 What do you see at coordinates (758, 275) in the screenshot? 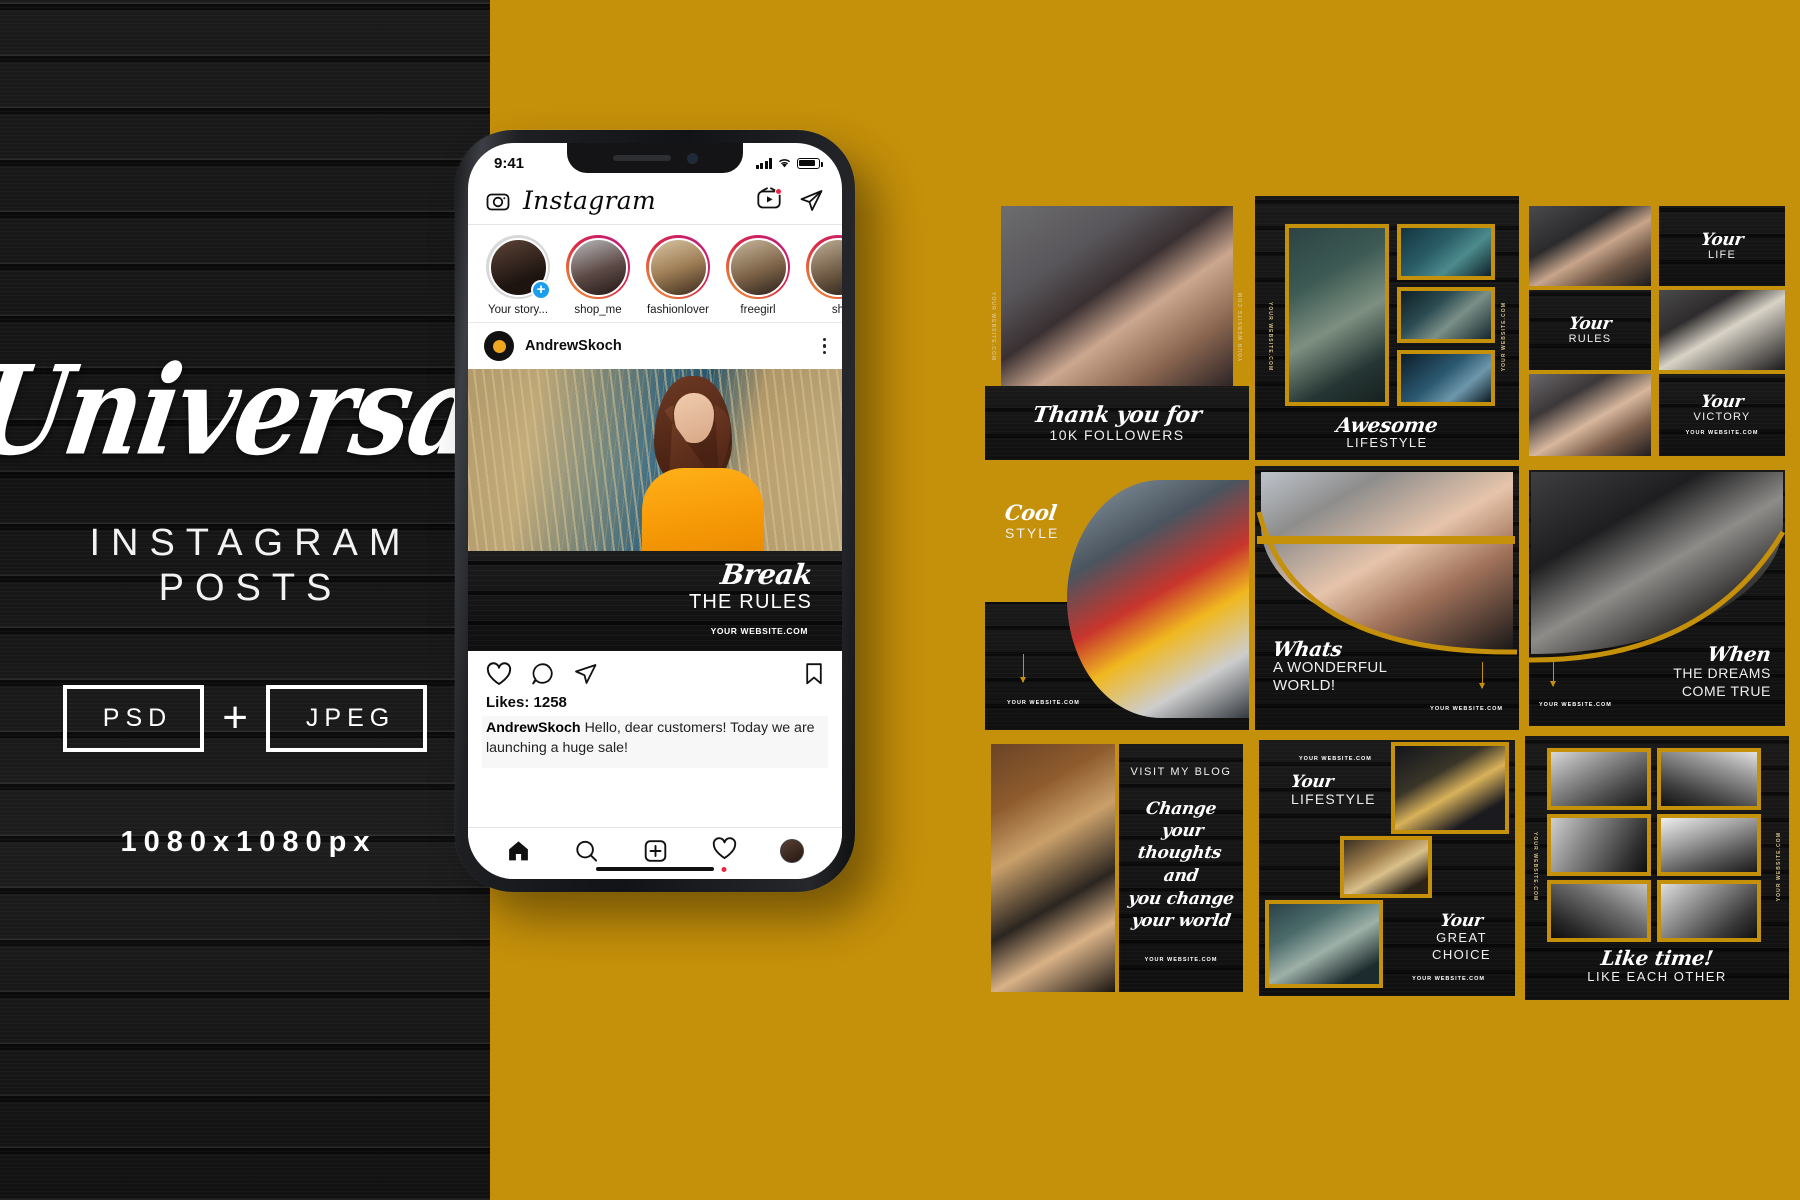
I see `story-item: freegirl` at bounding box center [758, 275].